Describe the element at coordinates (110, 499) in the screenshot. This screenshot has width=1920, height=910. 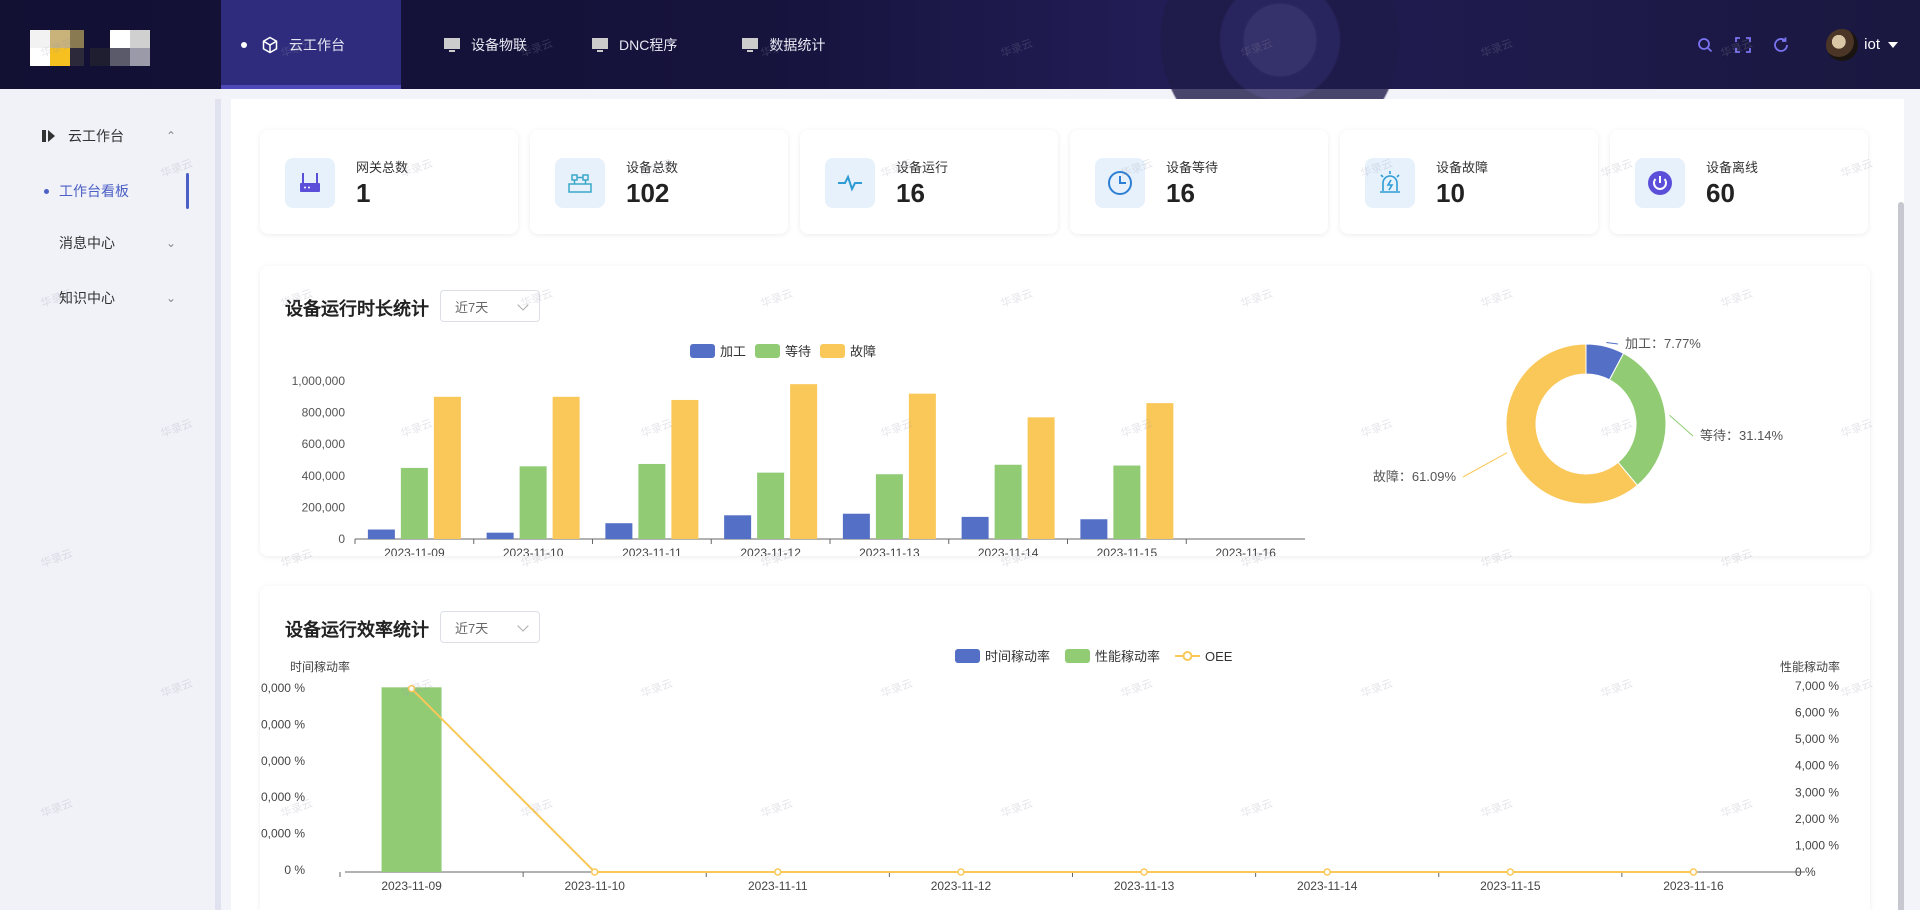
I see `sidebar: 云工作台 ⌃ 工作台看板 消息中心 ⌄ 知识中心 ⌄` at that location.